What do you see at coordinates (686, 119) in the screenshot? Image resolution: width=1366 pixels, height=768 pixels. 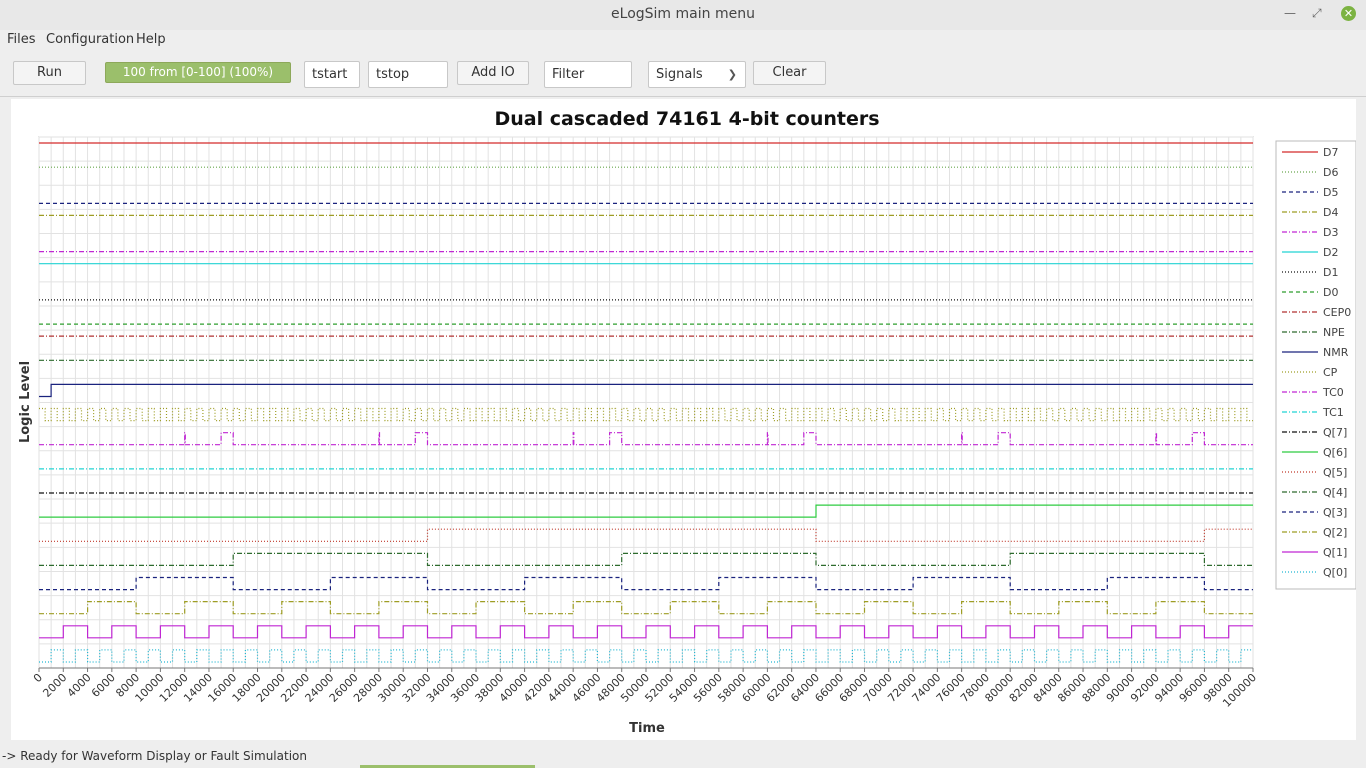 I see `chart-title: Dual cascaded 74161 4-bit counters` at bounding box center [686, 119].